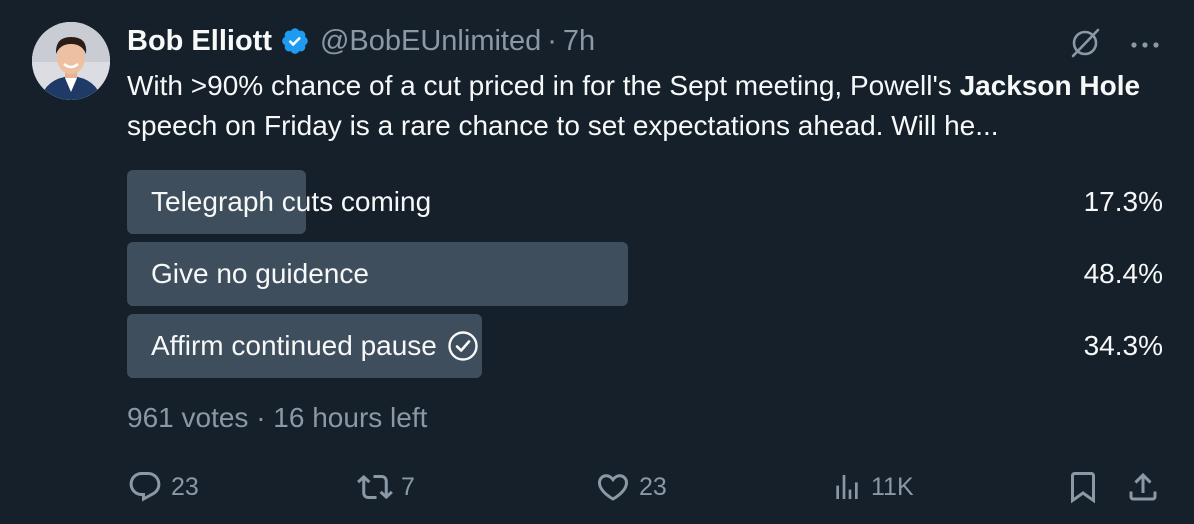 This screenshot has height=524, width=1194. I want to click on share-icon, so click(1143, 486).